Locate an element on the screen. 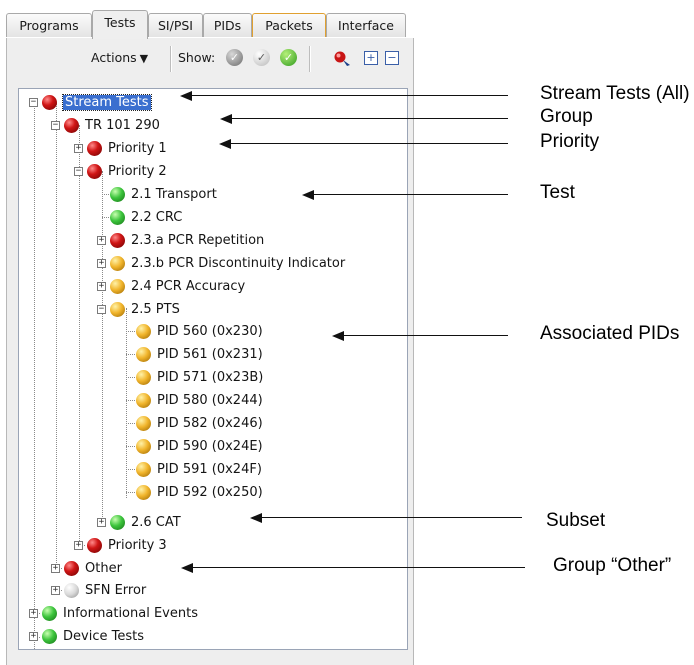 Image resolution: width=694 pixels, height=665 pixels. grey-check-icon: ✓ is located at coordinates (234, 57).